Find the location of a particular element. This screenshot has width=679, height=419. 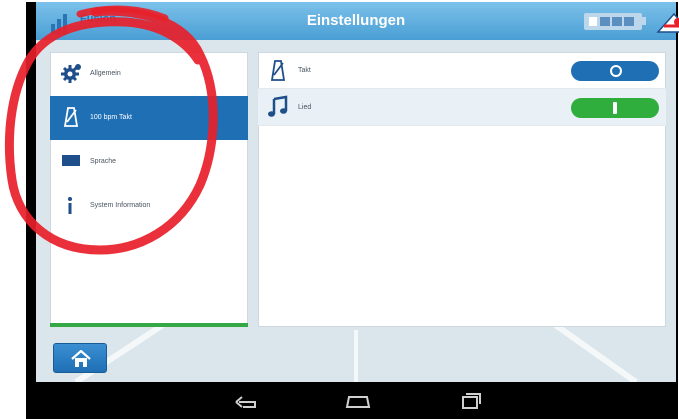

sidebar-item-allgemein: Allgemein is located at coordinates (149, 74).